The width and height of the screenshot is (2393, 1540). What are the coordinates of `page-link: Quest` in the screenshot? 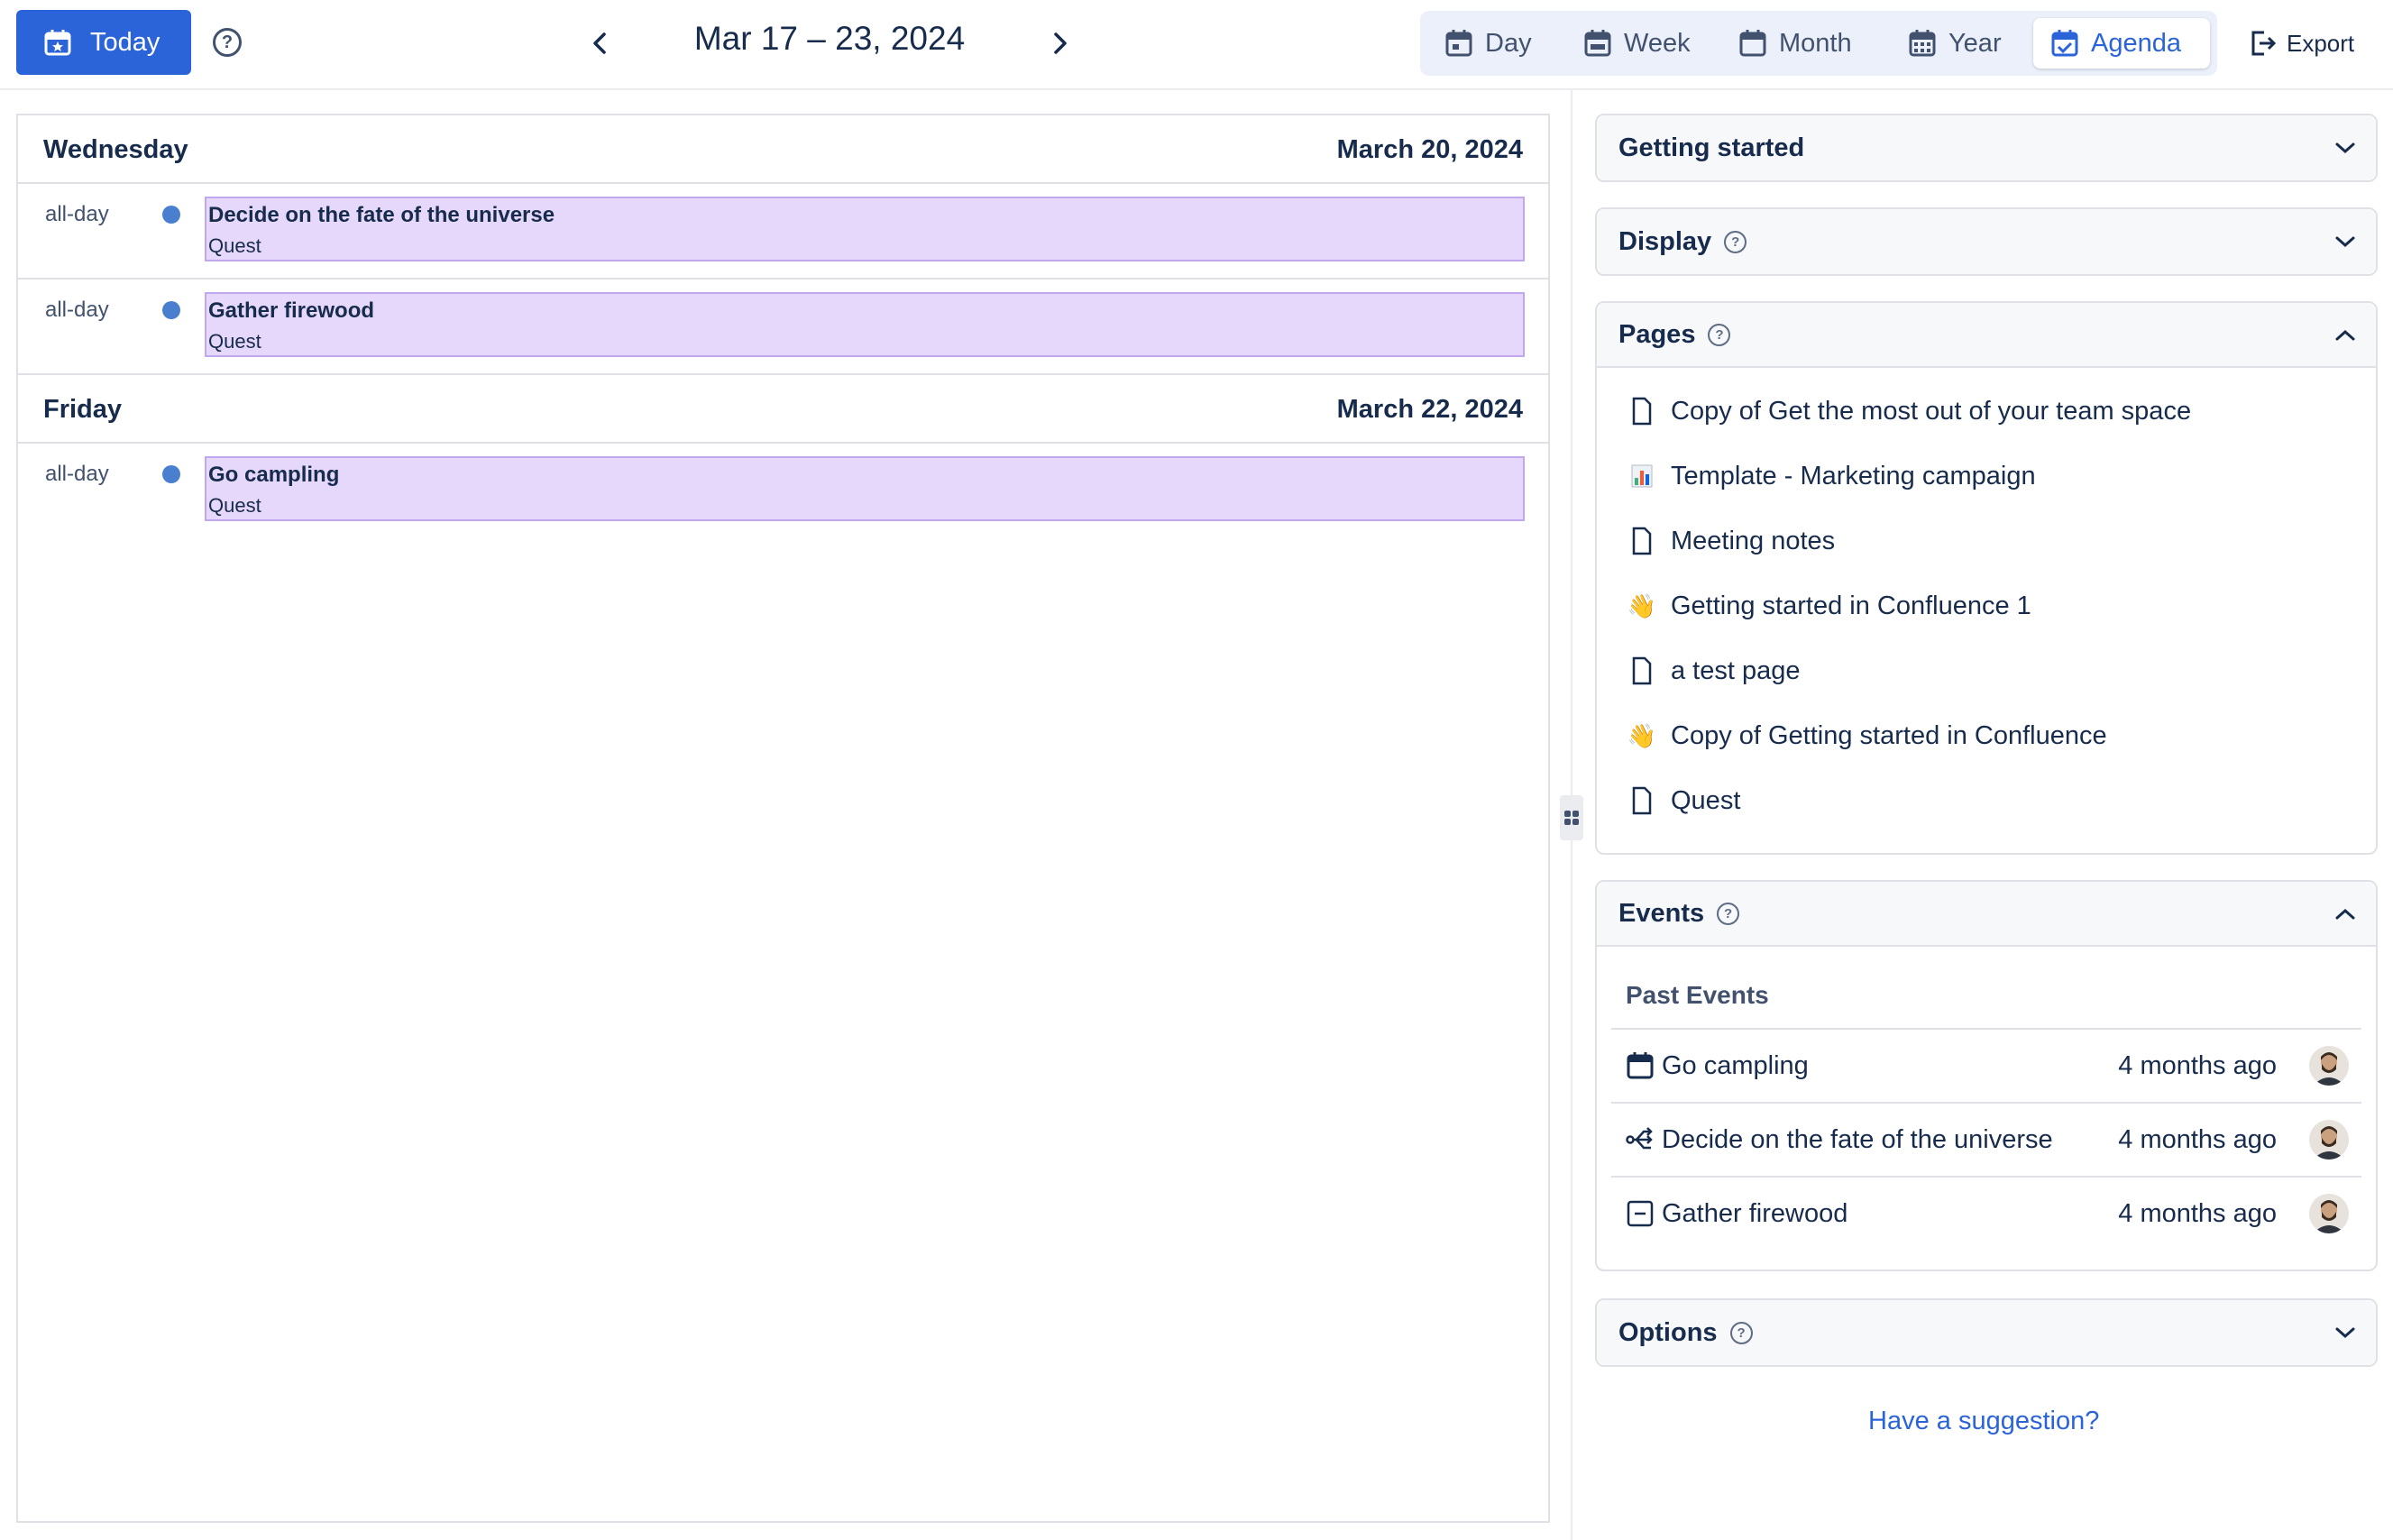 It's located at (1684, 801).